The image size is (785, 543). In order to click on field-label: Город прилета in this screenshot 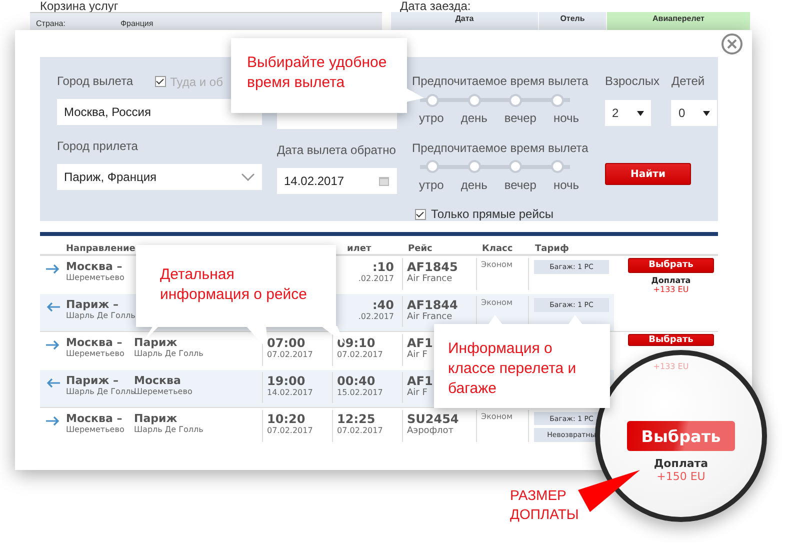, I will do `click(98, 146)`.